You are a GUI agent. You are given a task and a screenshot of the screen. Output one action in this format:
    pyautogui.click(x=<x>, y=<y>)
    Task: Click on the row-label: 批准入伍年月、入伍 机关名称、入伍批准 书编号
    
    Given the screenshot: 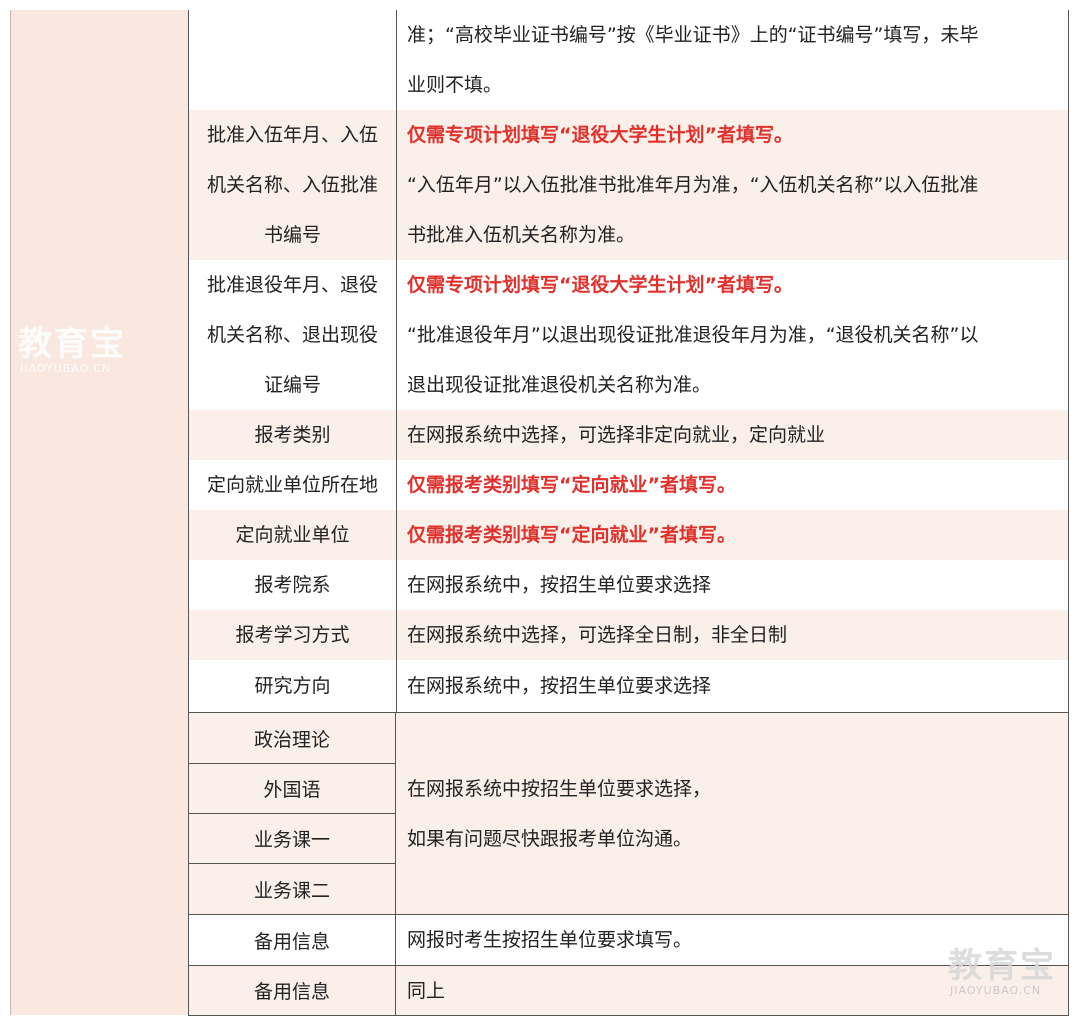 What is the action you would take?
    pyautogui.click(x=292, y=185)
    